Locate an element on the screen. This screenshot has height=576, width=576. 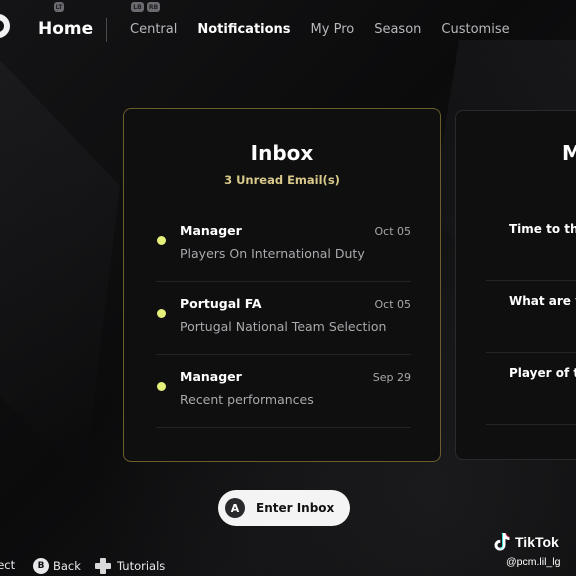
tiktok-handle: @pcm.lil_lg is located at coordinates (533, 562).